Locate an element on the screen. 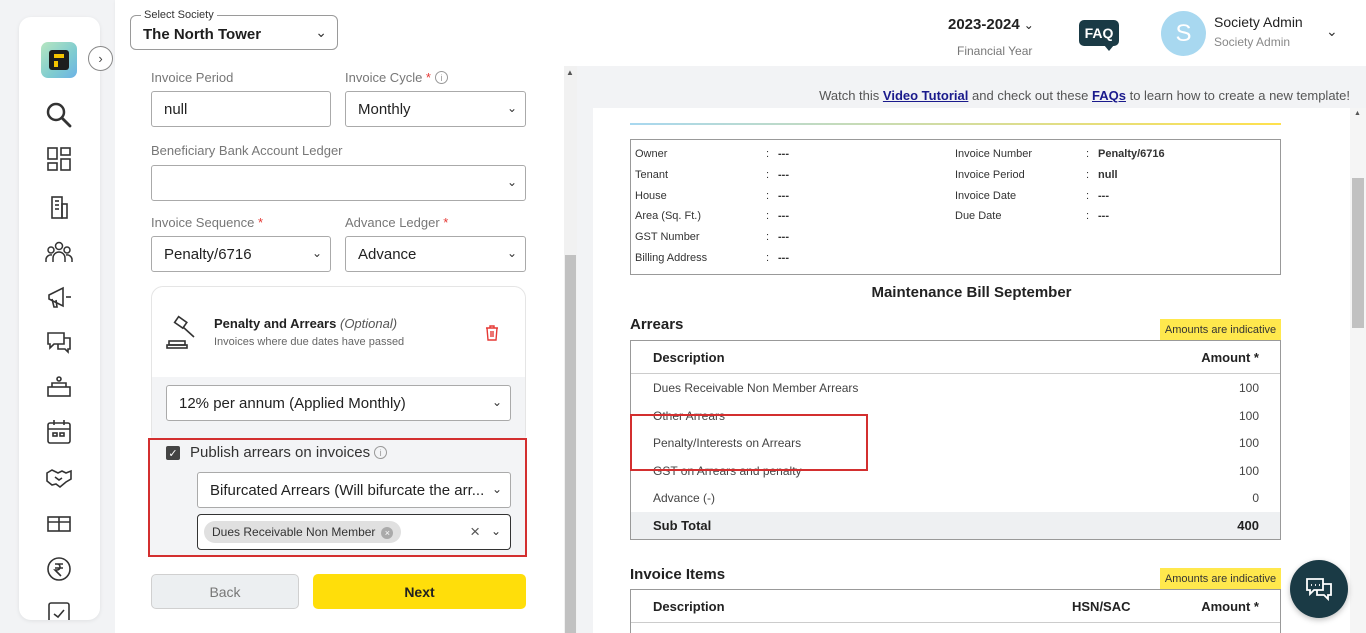 The width and height of the screenshot is (1366, 633). preview-scrollbar: ▲ is located at coordinates (1358, 370).